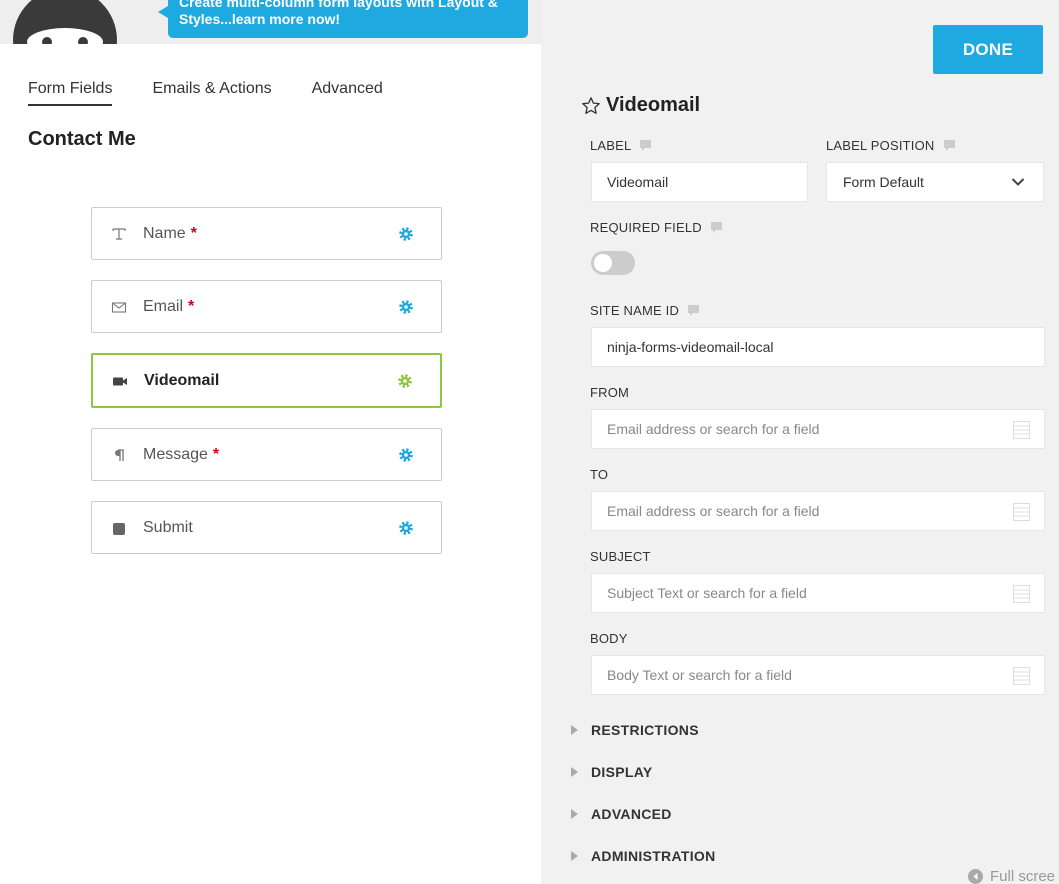  What do you see at coordinates (935, 182) in the screenshot?
I see `label-position-select: Form Default` at bounding box center [935, 182].